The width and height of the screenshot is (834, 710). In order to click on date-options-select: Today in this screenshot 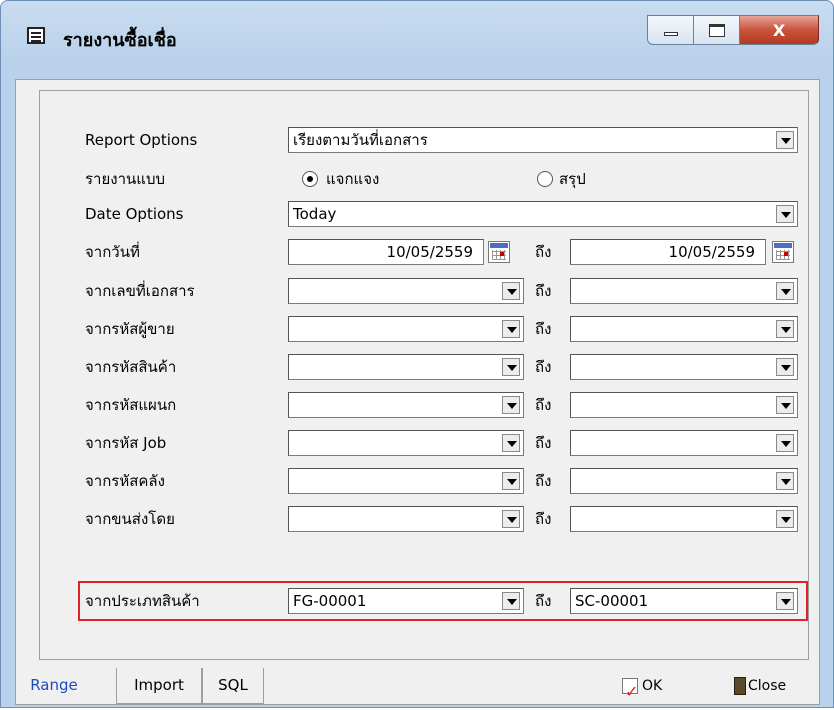, I will do `click(543, 214)`.